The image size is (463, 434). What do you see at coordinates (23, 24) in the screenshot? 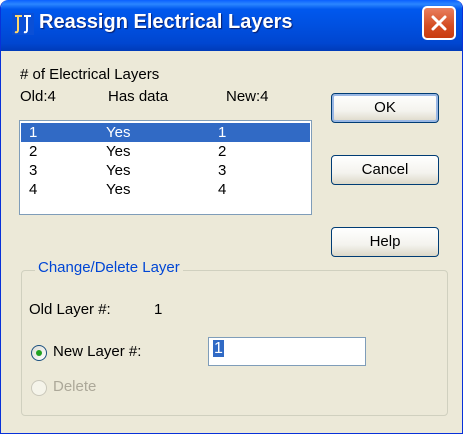
I see `app-icon` at bounding box center [23, 24].